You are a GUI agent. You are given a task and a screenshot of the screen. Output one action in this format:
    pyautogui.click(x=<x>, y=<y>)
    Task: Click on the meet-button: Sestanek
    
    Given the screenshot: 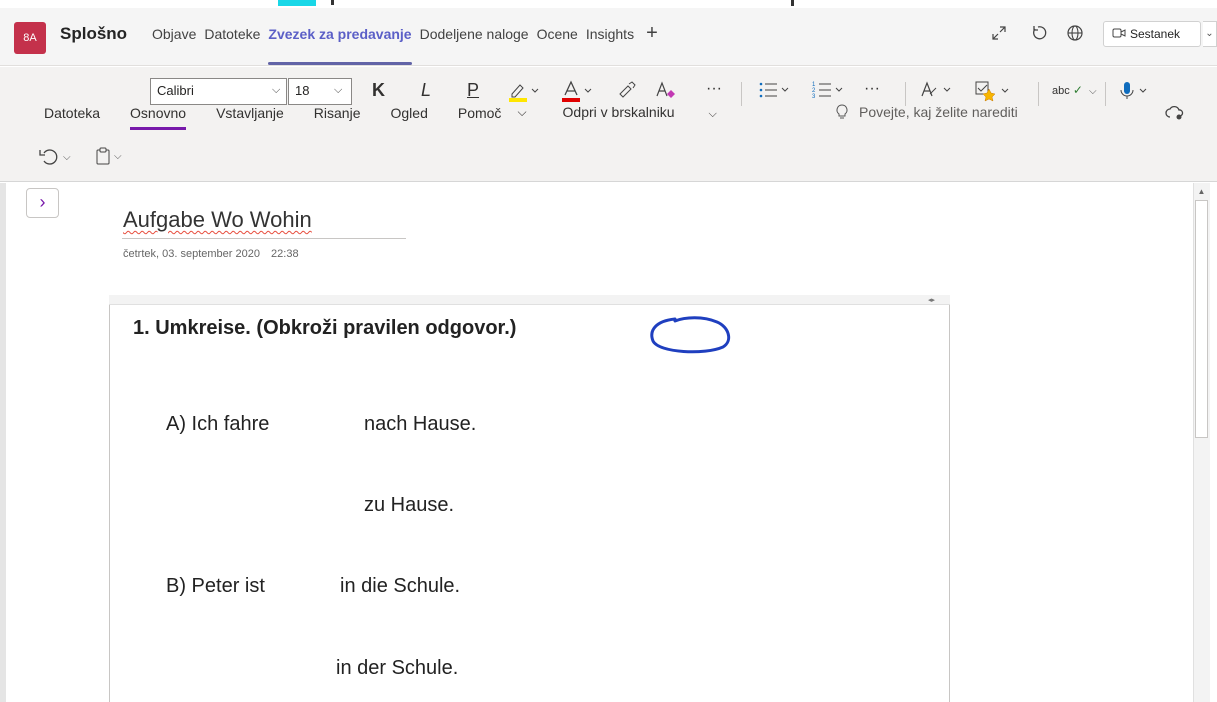 What is the action you would take?
    pyautogui.click(x=1152, y=34)
    